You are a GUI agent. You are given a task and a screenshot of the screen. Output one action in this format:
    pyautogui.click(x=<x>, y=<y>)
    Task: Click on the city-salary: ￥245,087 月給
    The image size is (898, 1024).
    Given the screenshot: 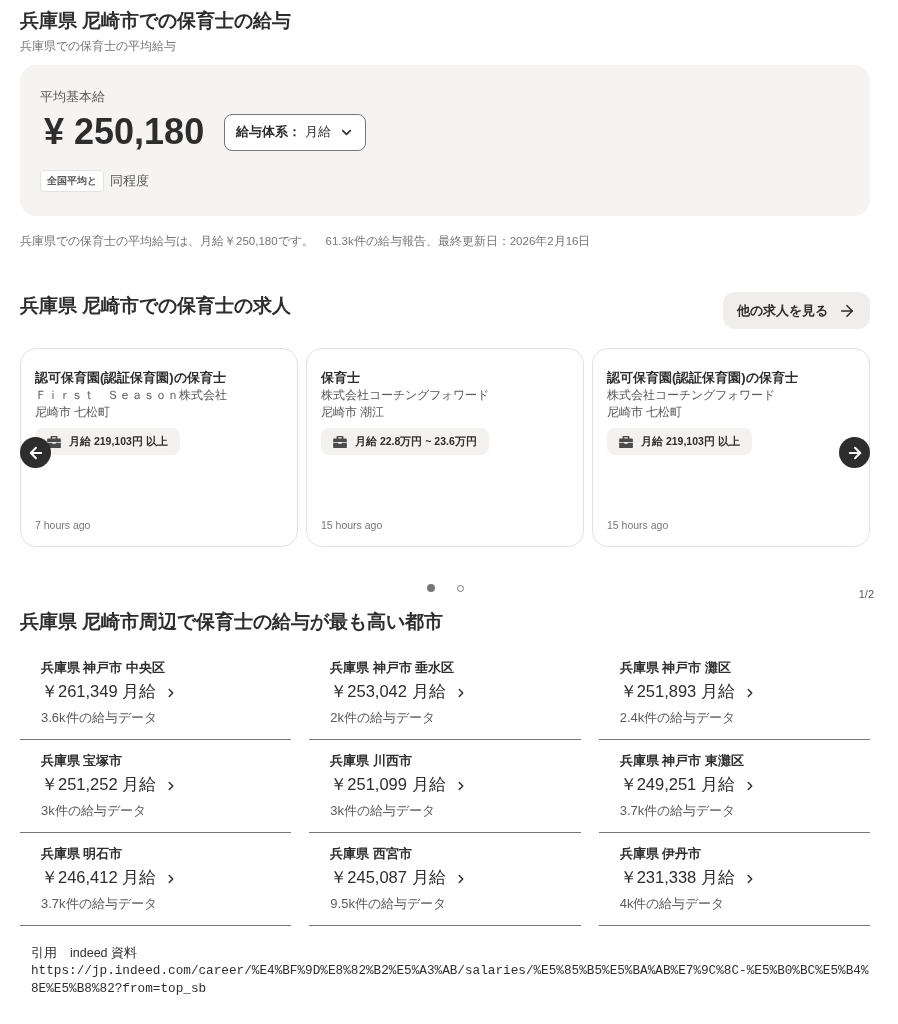 What is the action you would take?
    pyautogui.click(x=388, y=877)
    